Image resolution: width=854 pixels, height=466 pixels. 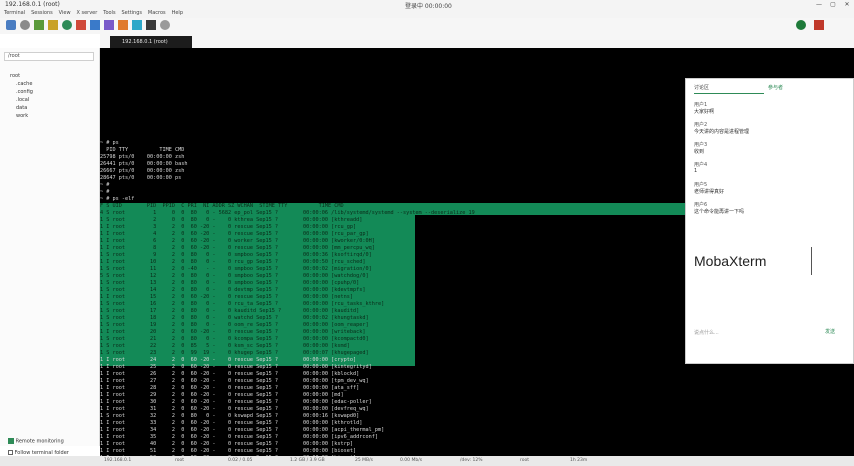 What do you see at coordinates (19, 76) in the screenshot?
I see `tree-item-root: root` at bounding box center [19, 76].